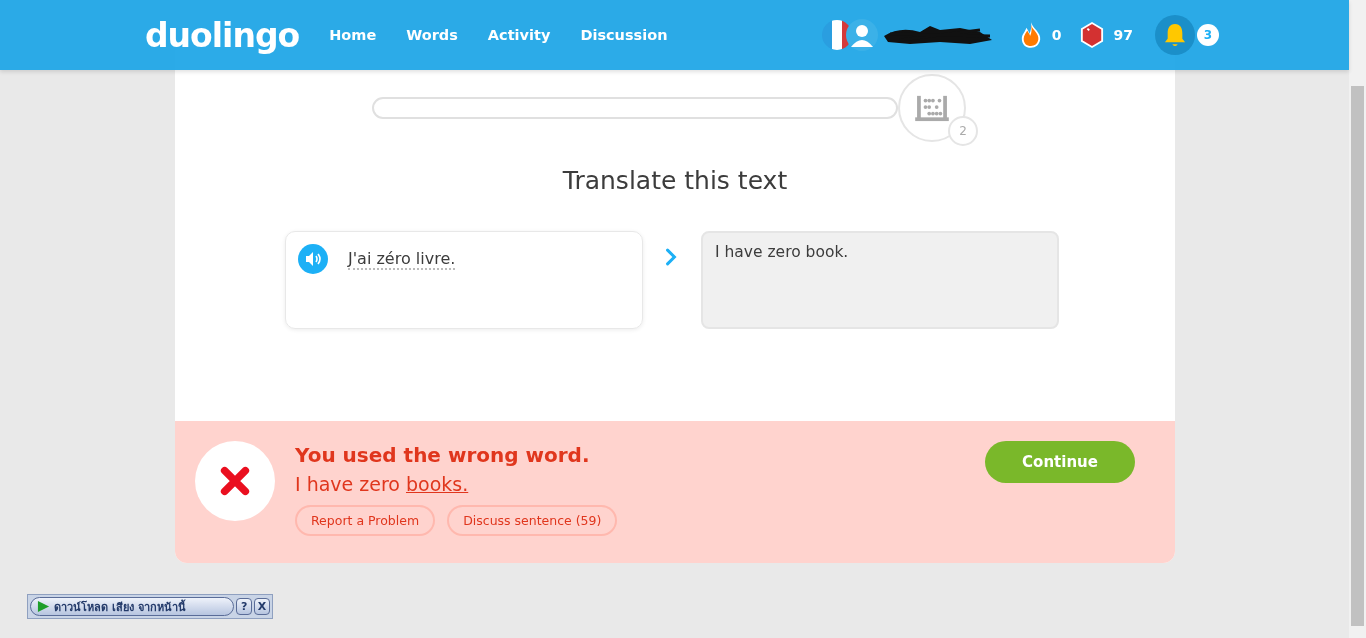 The image size is (1366, 638). Describe the element at coordinates (402, 259) in the screenshot. I see `prompt-sentence: J'ai zéro livre.` at that location.